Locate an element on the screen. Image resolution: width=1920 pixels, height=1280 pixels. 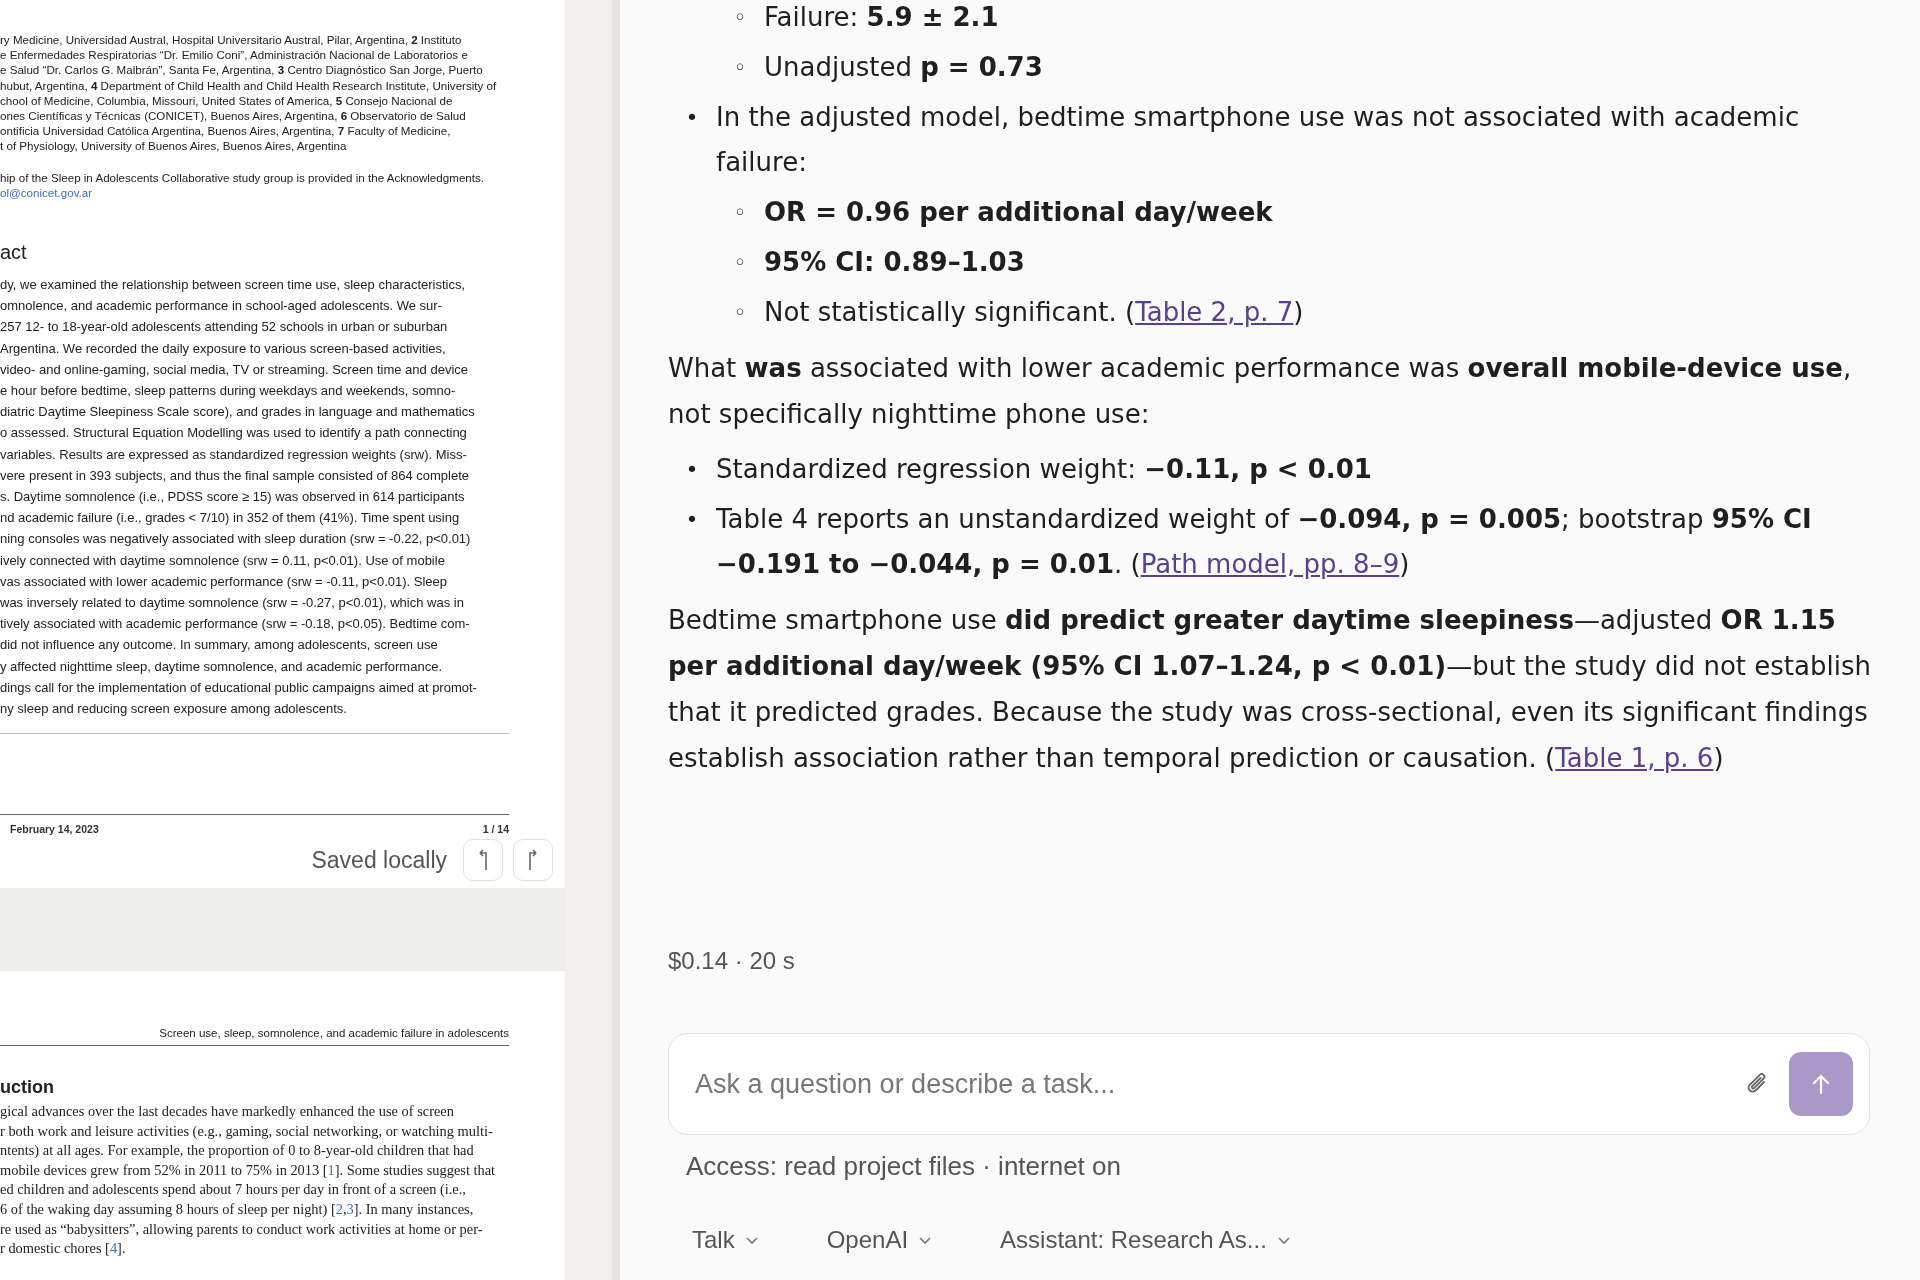
list-item: OR = 0.96 per additional day/week is located at coordinates (1019, 212).